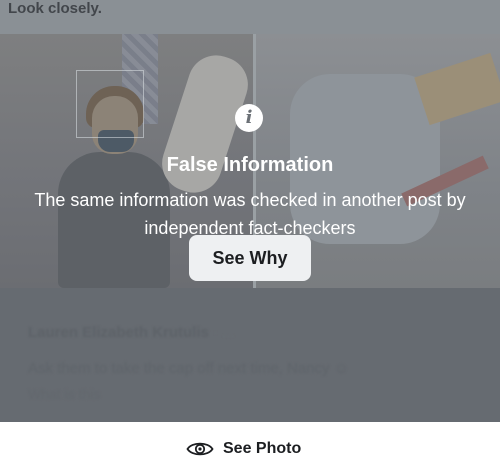 Image resolution: width=500 pixels, height=474 pixels. Describe the element at coordinates (64, 394) in the screenshot. I see `comment-text-secondary: What is this` at that location.